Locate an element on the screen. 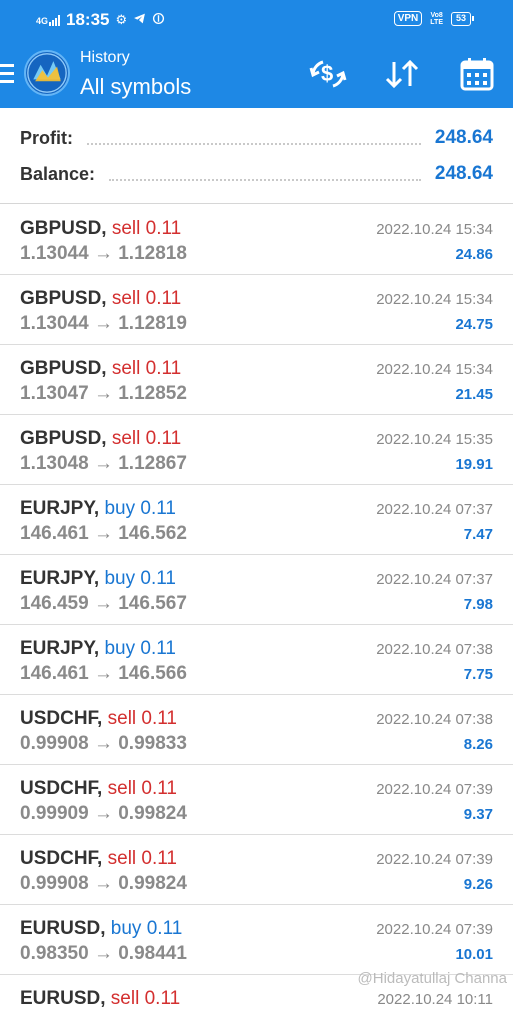 This screenshot has width=513, height=1013. deal-prices: 0.99908 → 0.99833 is located at coordinates (103, 743).